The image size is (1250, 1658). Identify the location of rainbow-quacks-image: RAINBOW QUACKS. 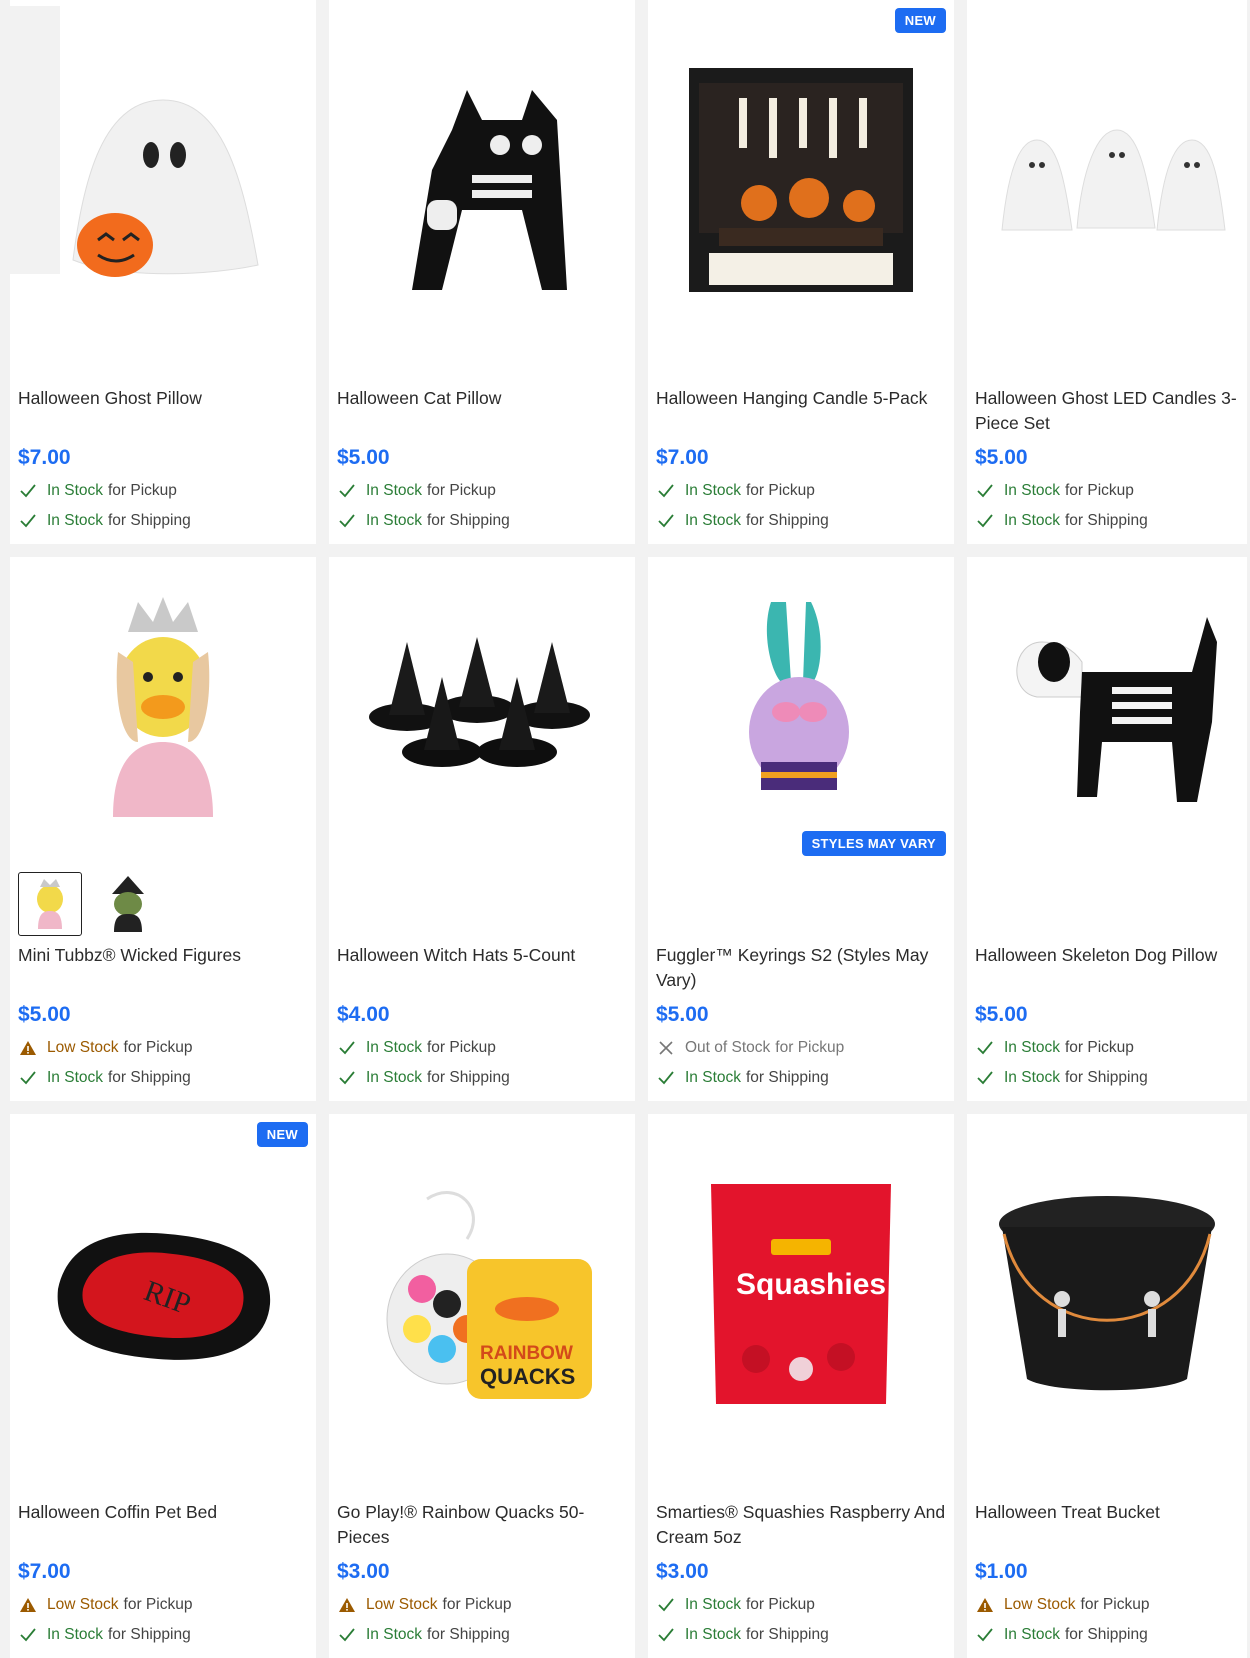
(482, 1294).